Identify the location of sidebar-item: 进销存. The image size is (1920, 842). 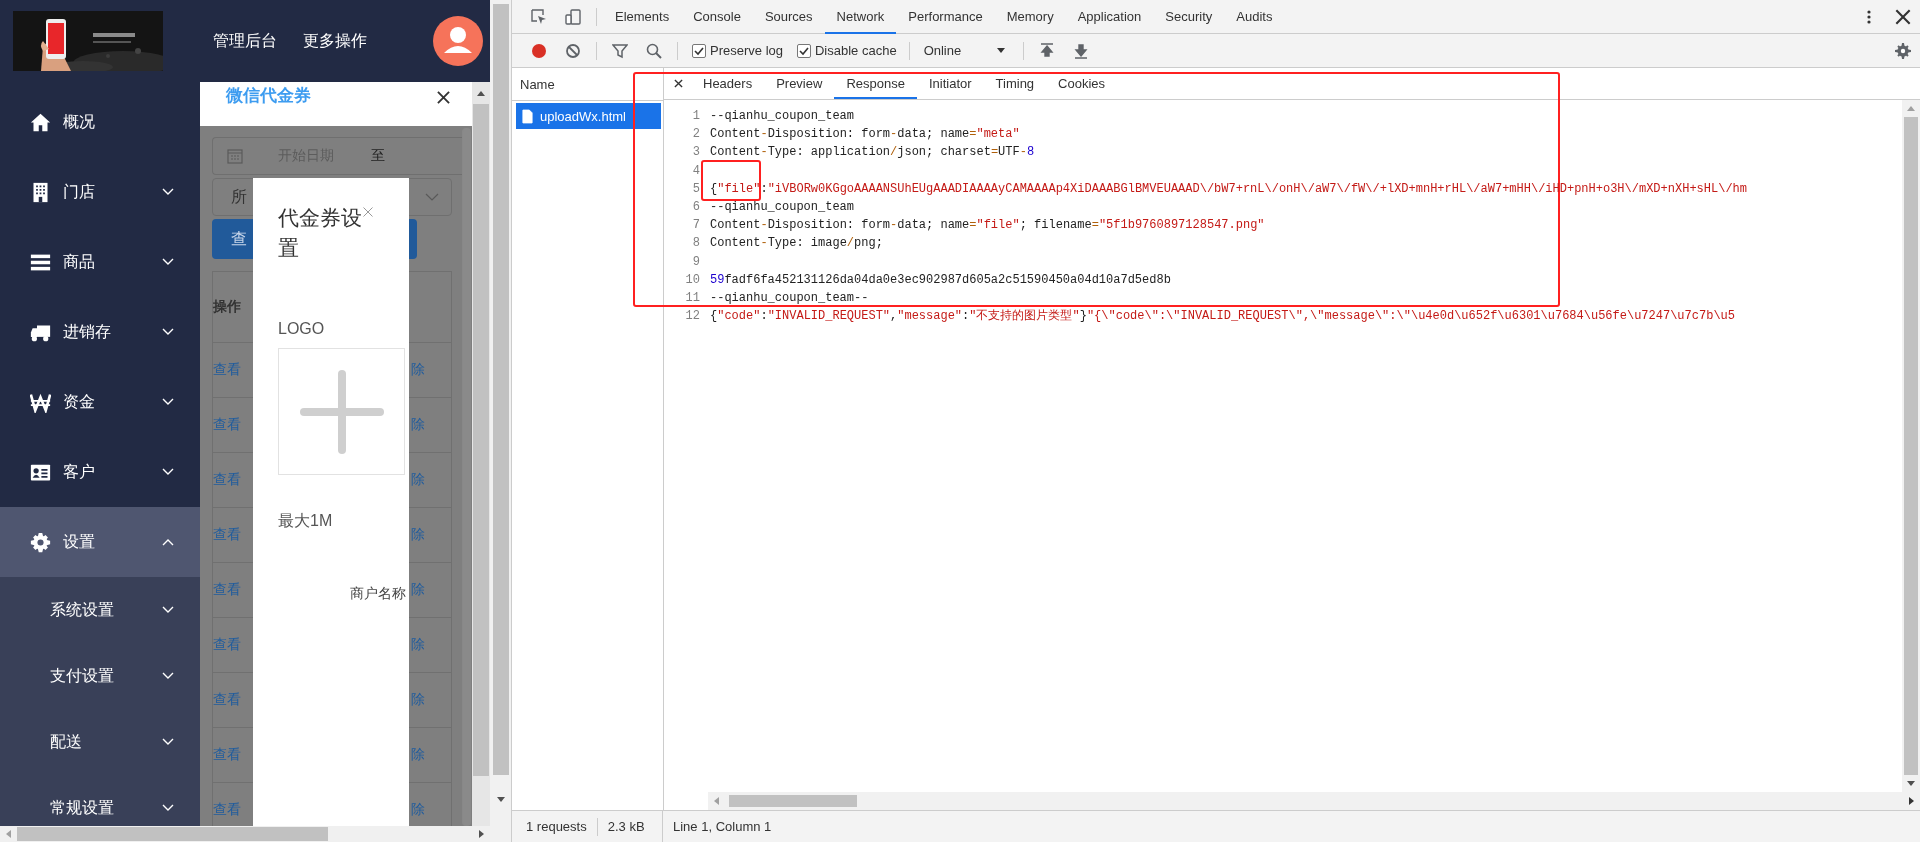
(100, 332).